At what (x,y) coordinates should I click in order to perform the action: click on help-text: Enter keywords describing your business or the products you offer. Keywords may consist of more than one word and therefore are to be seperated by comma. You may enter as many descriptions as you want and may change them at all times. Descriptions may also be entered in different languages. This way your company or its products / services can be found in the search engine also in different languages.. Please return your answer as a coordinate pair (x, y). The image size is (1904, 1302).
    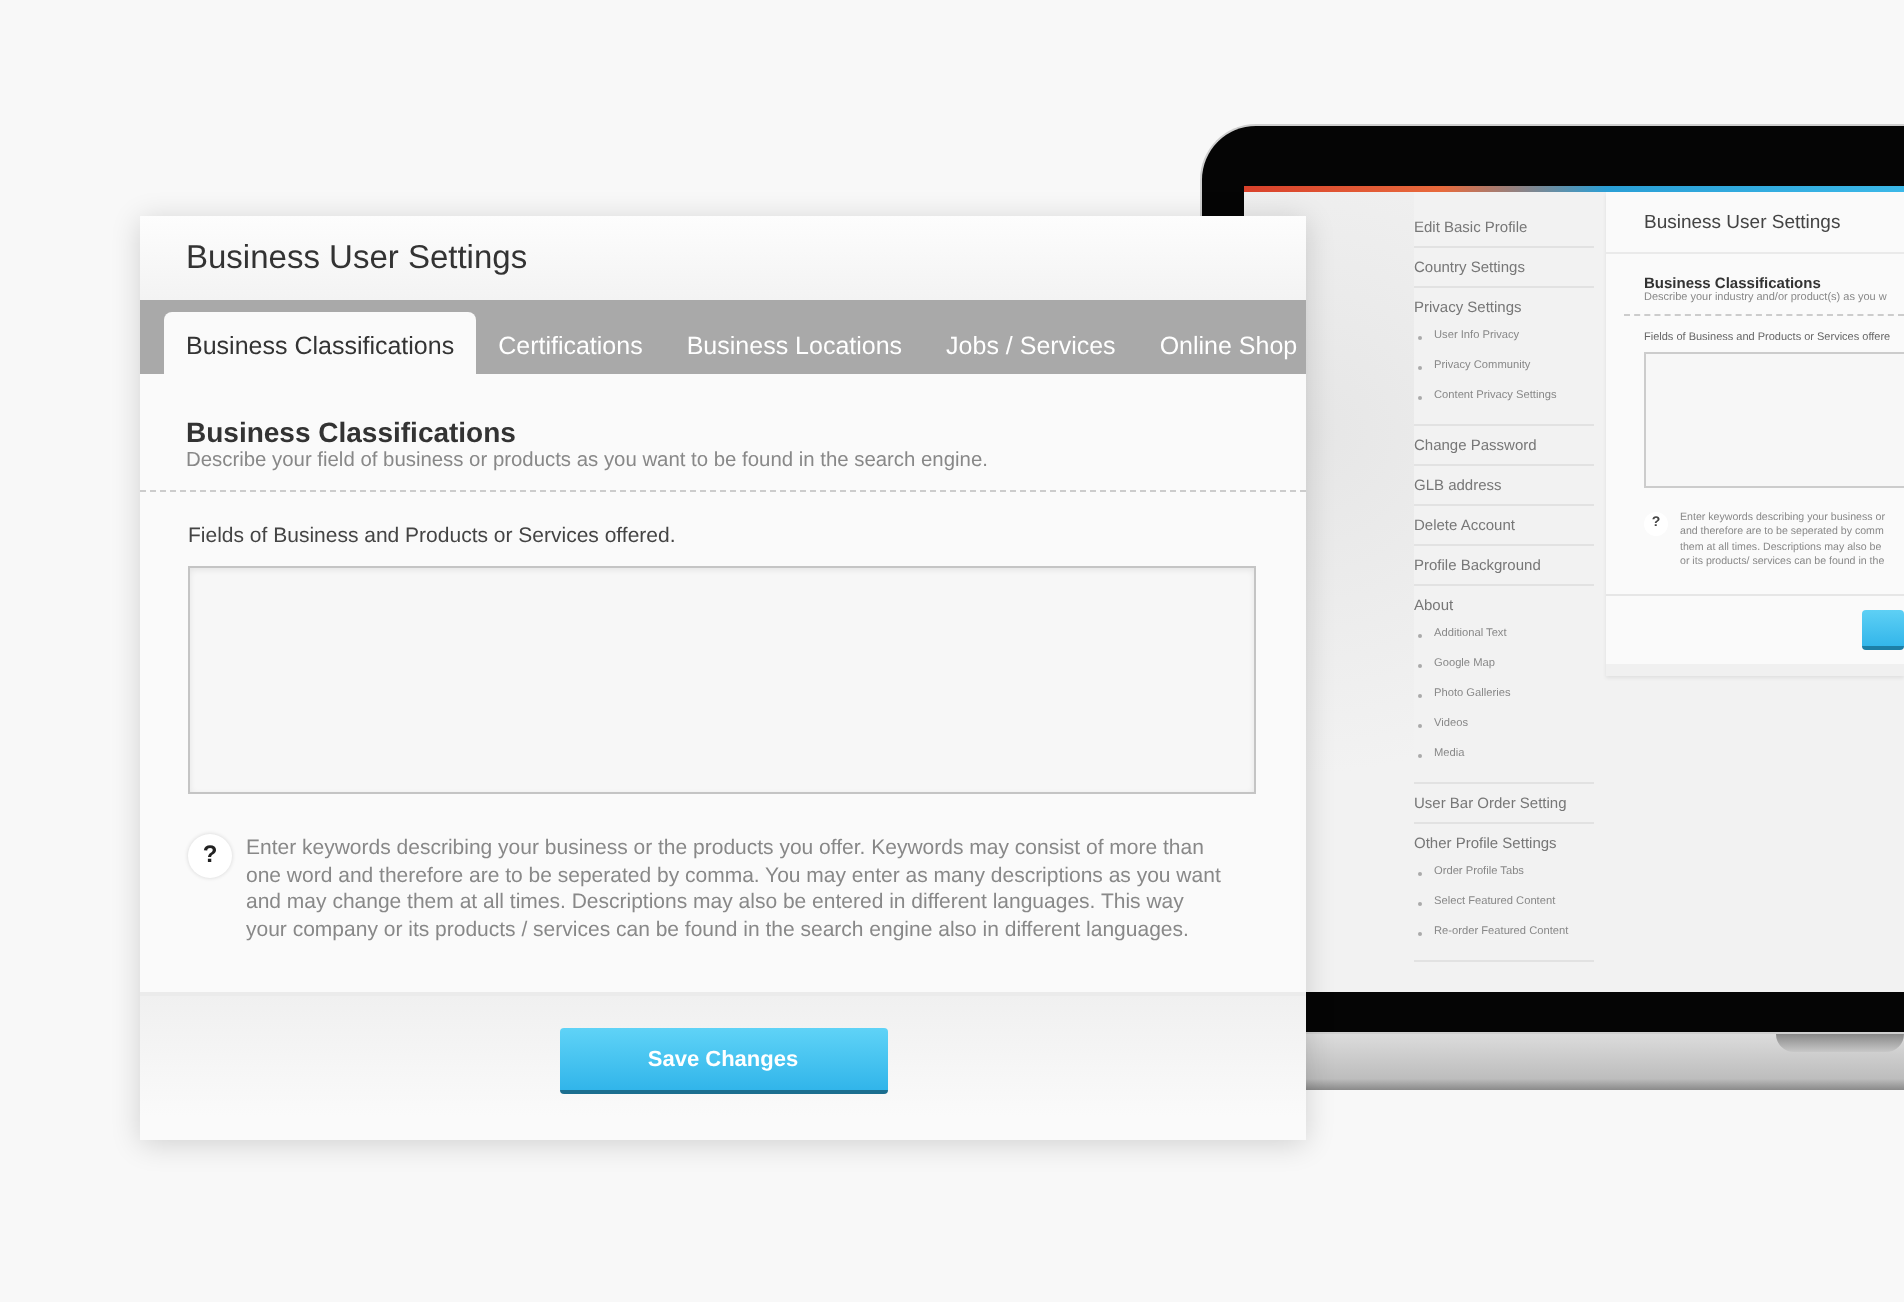
    Looking at the image, I should click on (734, 889).